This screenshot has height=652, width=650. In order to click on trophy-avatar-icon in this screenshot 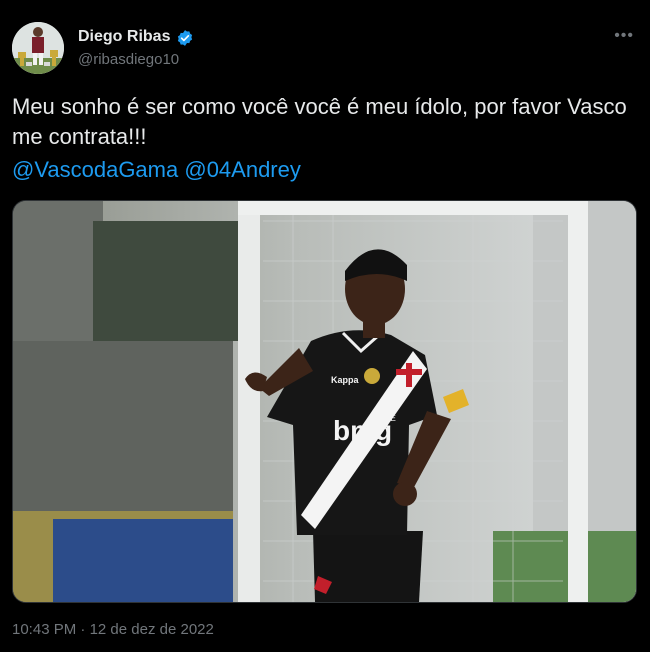, I will do `click(38, 48)`.